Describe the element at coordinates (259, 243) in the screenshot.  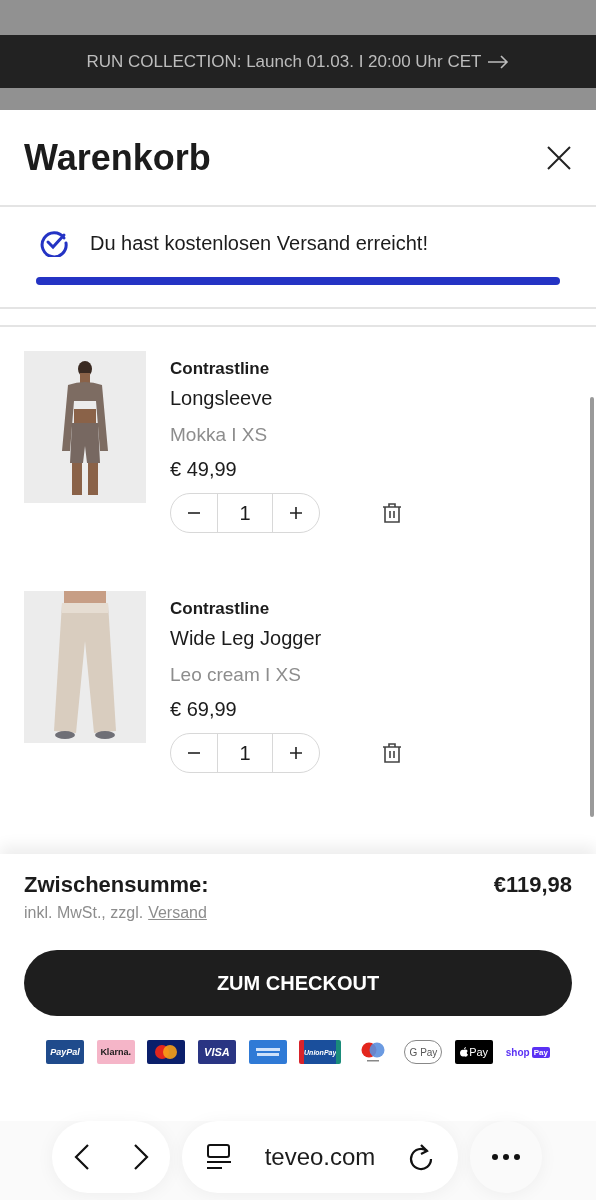
I see `free-shipping-message: Du hast kostenlosen Versand erreicht!` at that location.